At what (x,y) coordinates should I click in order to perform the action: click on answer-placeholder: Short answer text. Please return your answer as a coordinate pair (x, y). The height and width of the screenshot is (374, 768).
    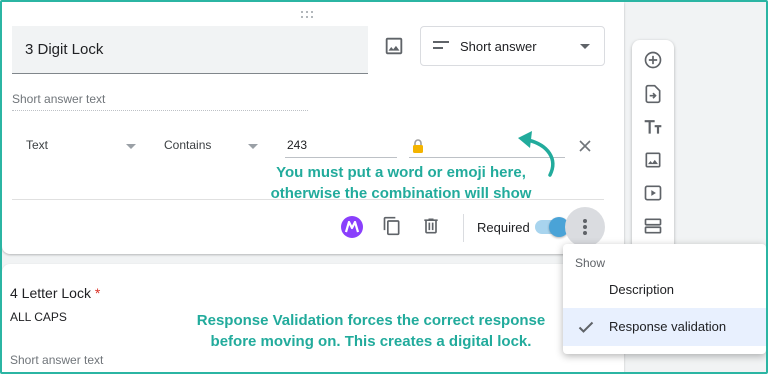
    Looking at the image, I should click on (160, 101).